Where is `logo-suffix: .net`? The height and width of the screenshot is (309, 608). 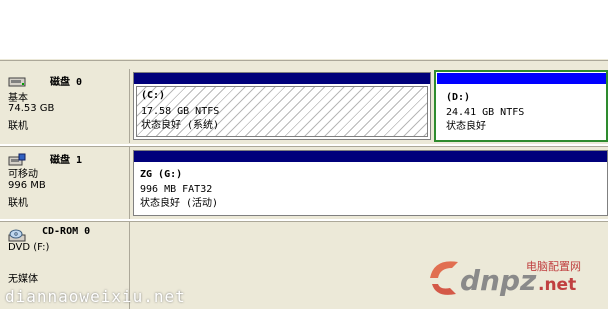 logo-suffix: .net is located at coordinates (557, 285).